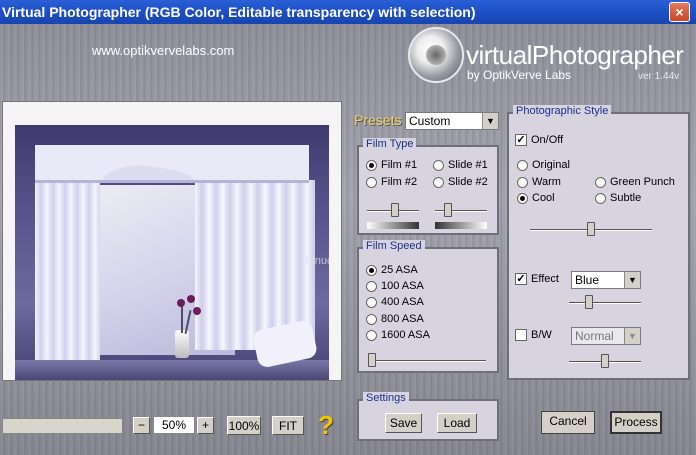 Image resolution: width=696 pixels, height=455 pixels. I want to click on radio-800-asa: 800 ASA, so click(395, 319).